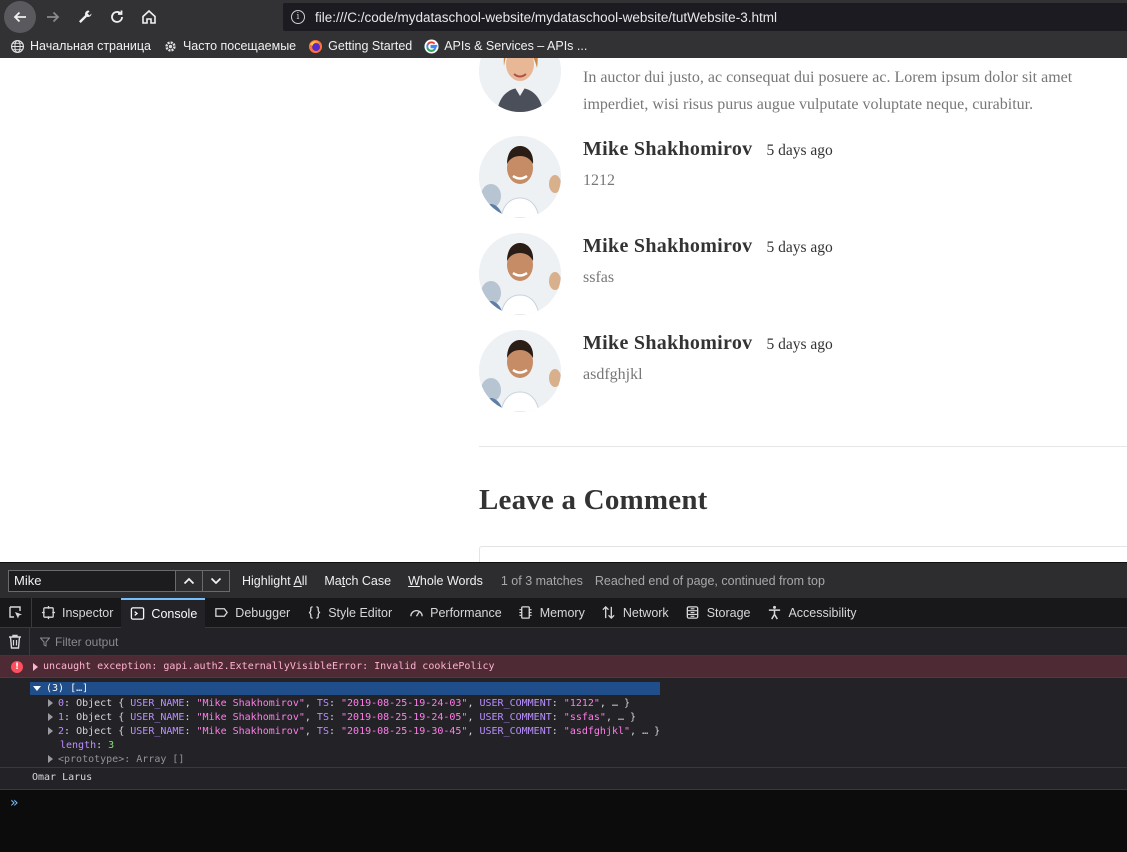  I want to click on inspector-icon, so click(48, 613).